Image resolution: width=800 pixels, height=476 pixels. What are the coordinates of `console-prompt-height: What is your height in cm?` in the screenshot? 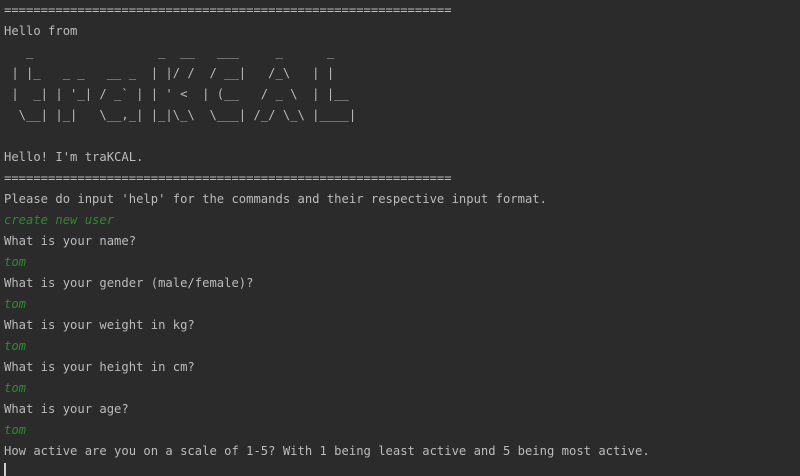 It's located at (99, 367).